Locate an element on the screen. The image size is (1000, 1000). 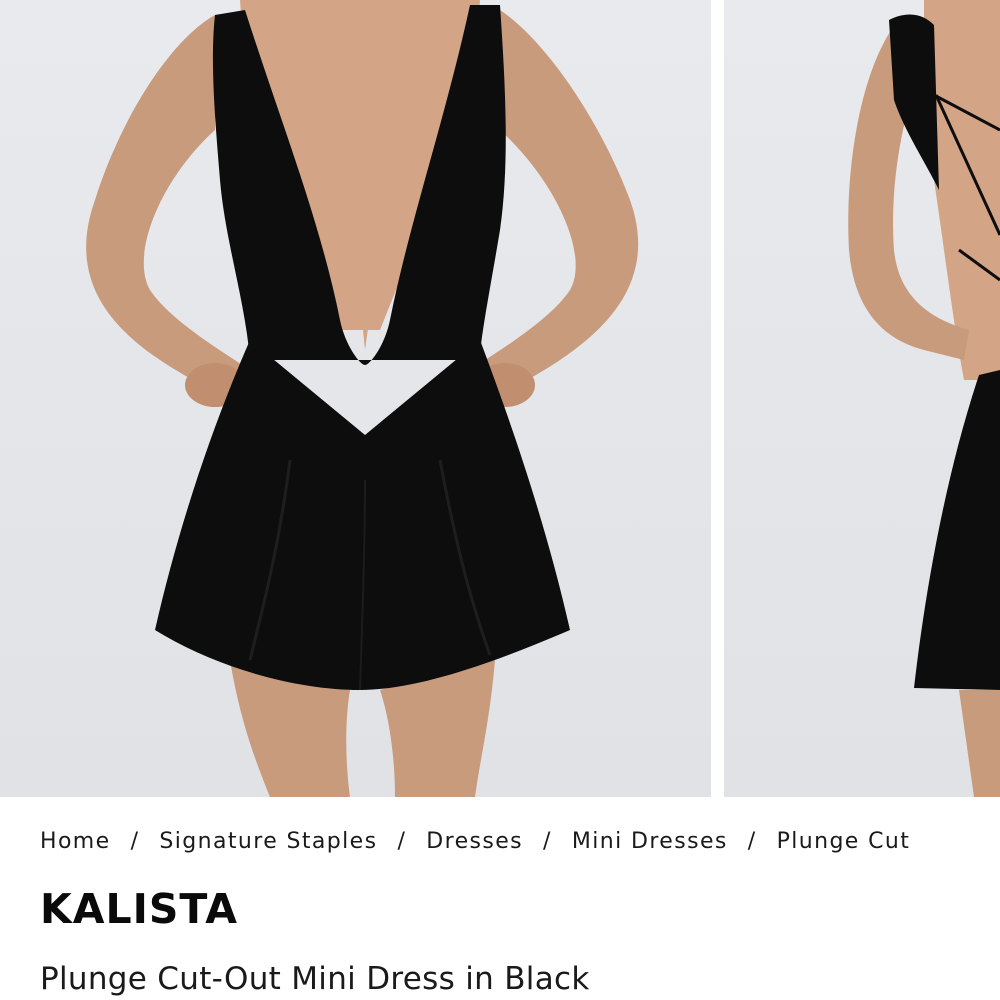
breadcrumb-mini-dresses: Mini Dresses is located at coordinates (650, 841).